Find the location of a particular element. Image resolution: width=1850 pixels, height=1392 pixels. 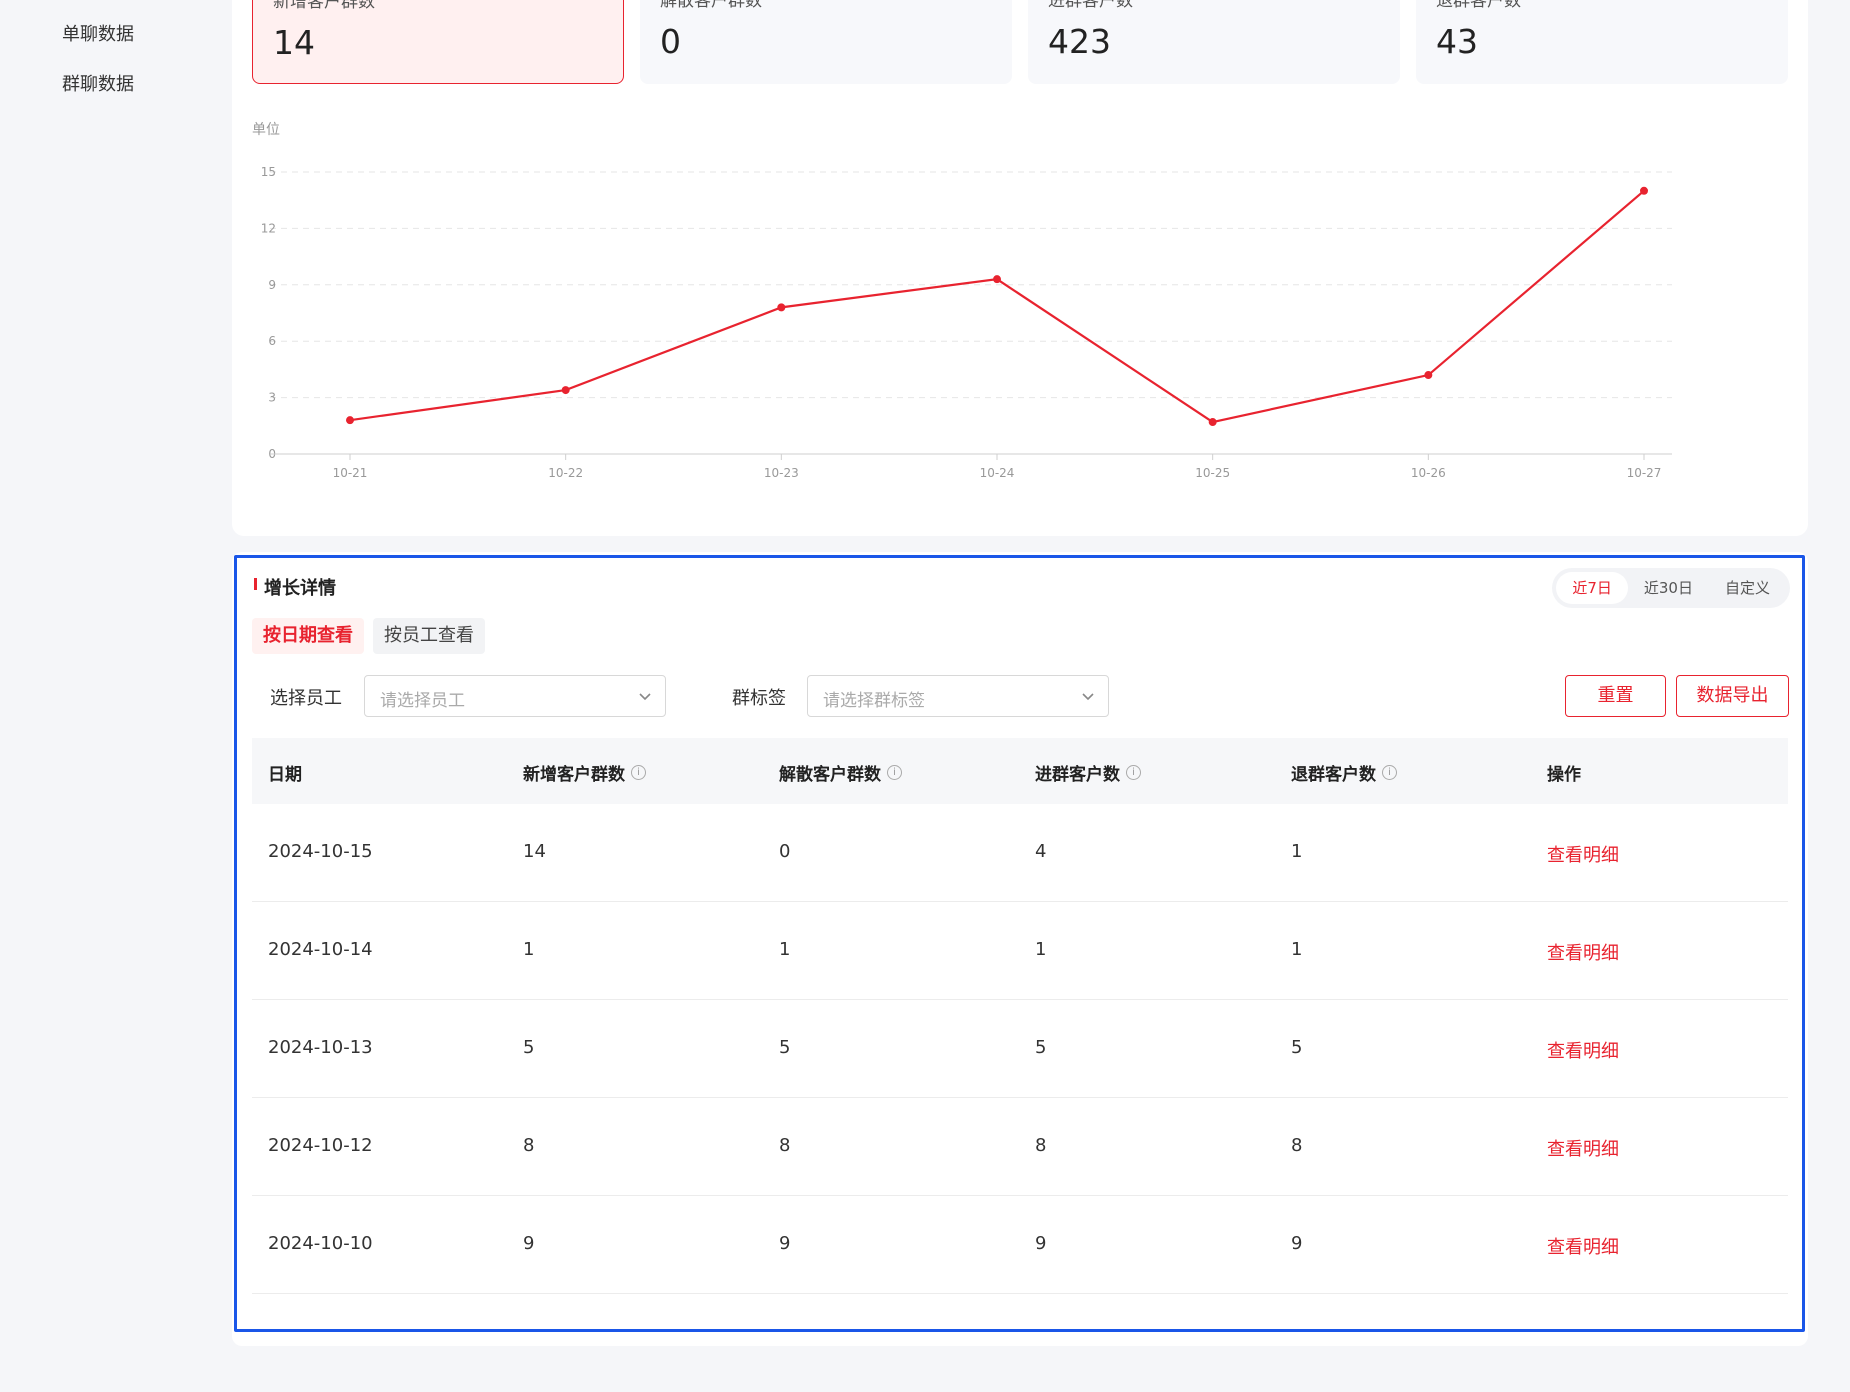

series-line is located at coordinates (997, 306).